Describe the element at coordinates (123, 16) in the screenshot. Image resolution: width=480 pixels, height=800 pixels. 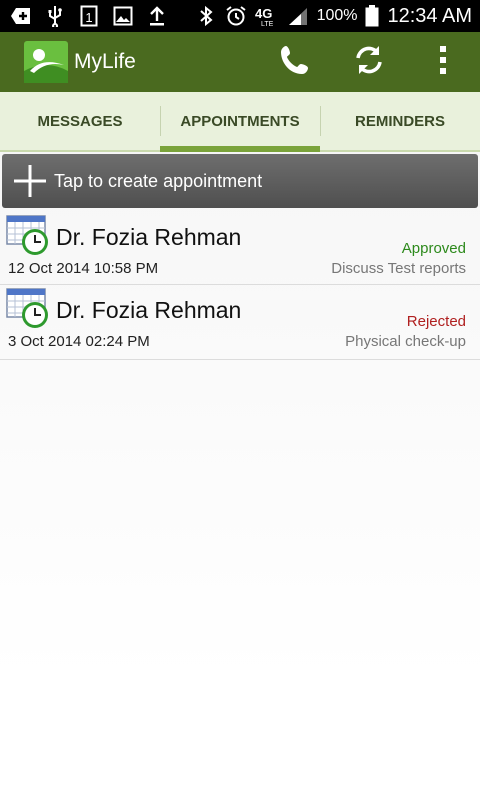
I see `image-icon` at that location.